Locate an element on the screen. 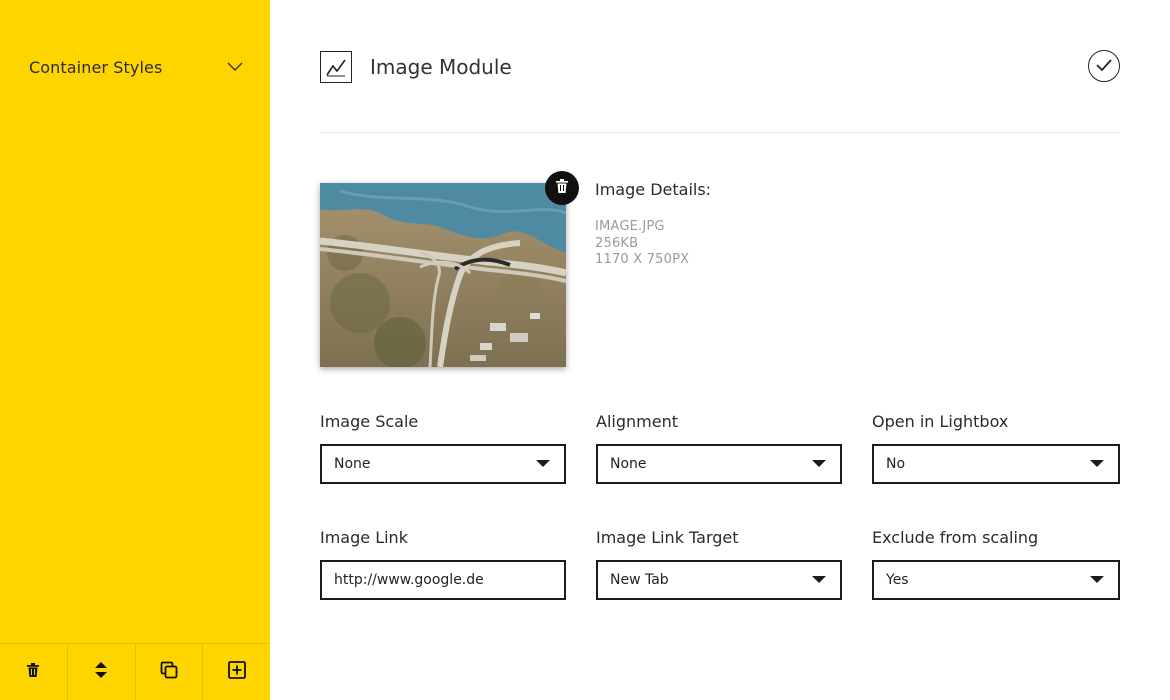  header-divider is located at coordinates (720, 132).